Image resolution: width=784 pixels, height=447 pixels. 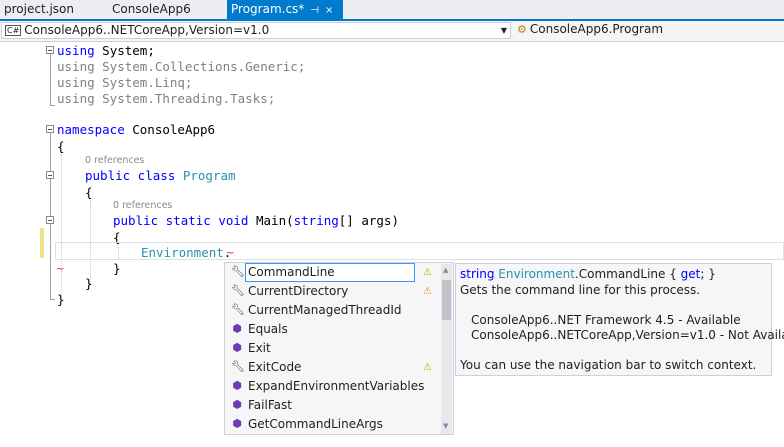 What do you see at coordinates (130, 175) in the screenshot?
I see `keyword: public class` at bounding box center [130, 175].